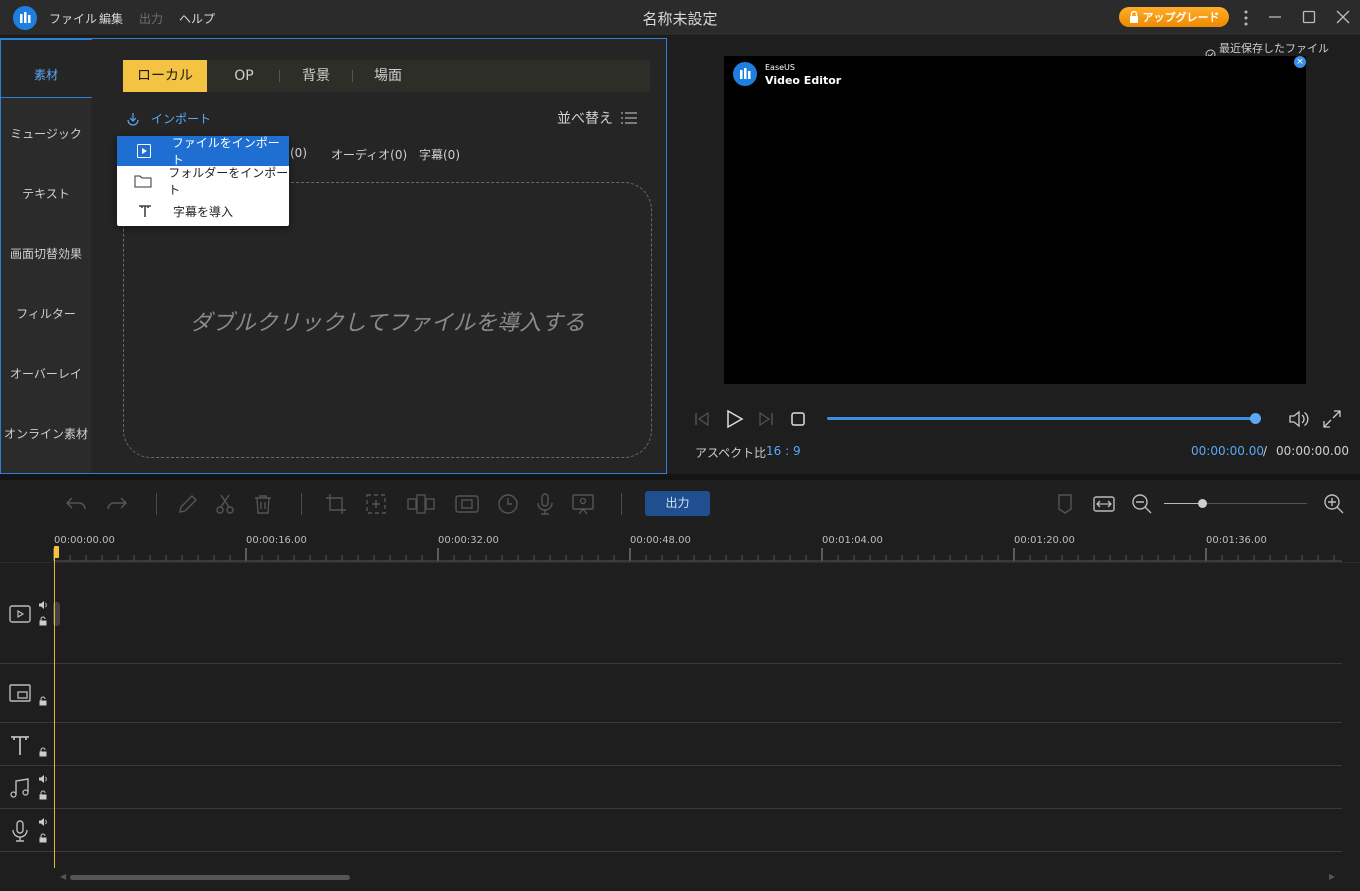 The height and width of the screenshot is (891, 1360). What do you see at coordinates (46, 74) in the screenshot?
I see `category-media: 素材` at bounding box center [46, 74].